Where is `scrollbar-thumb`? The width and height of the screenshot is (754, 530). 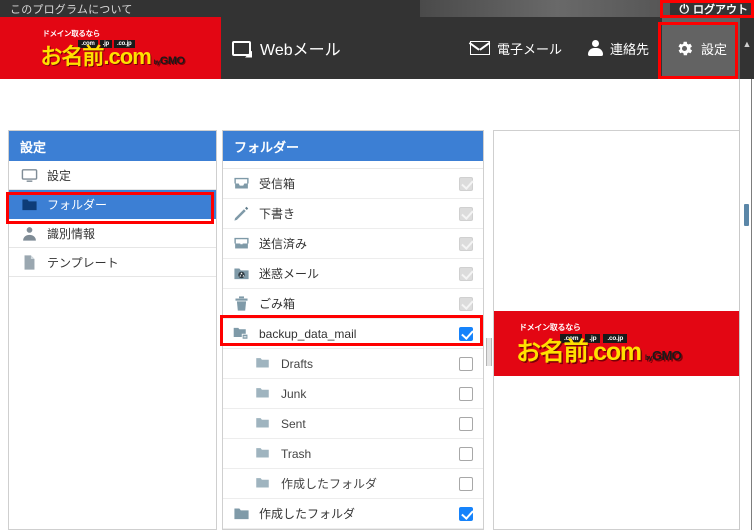
scrollbar-thumb is located at coordinates (746, 215).